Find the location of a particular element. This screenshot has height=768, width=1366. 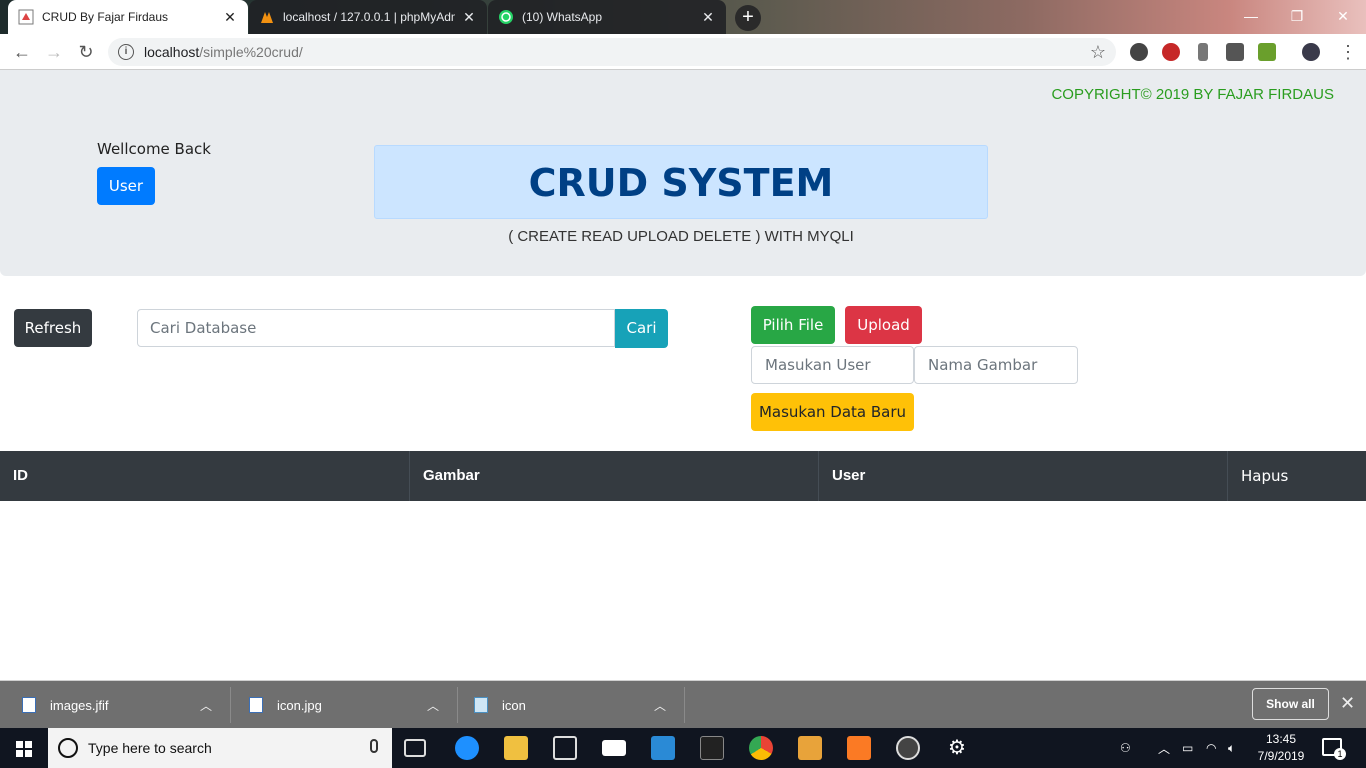

search-button: Cari is located at coordinates (641, 328).